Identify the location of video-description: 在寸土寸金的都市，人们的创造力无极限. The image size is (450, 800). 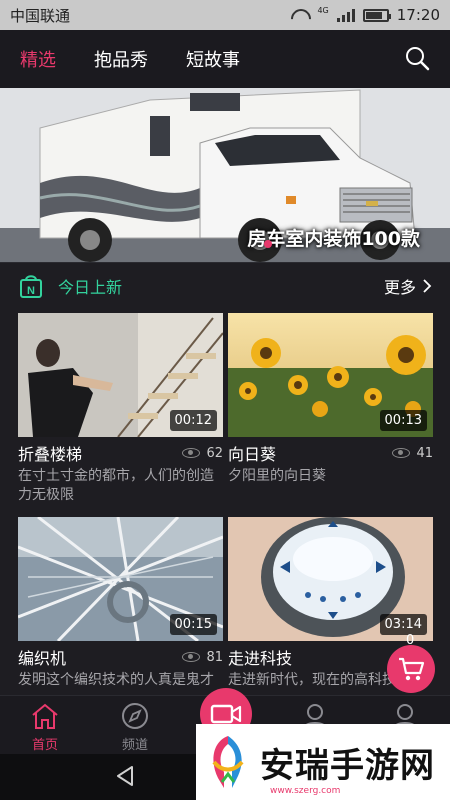
(116, 485).